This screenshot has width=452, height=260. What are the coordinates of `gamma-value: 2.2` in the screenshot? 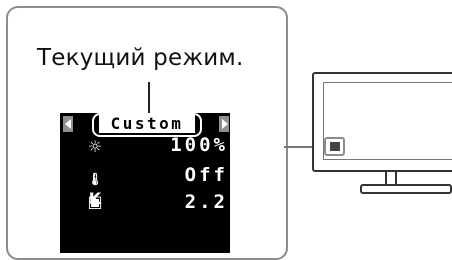 It's located at (206, 202).